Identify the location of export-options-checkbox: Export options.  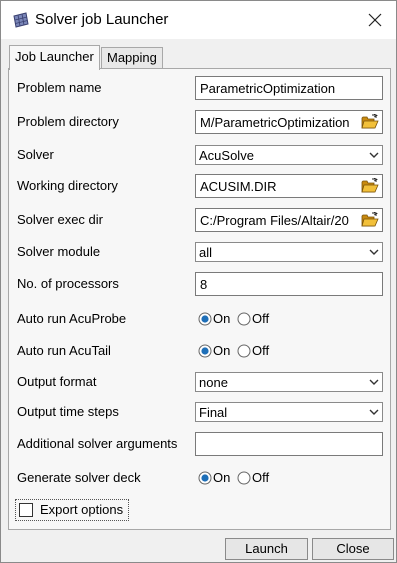
(72, 510).